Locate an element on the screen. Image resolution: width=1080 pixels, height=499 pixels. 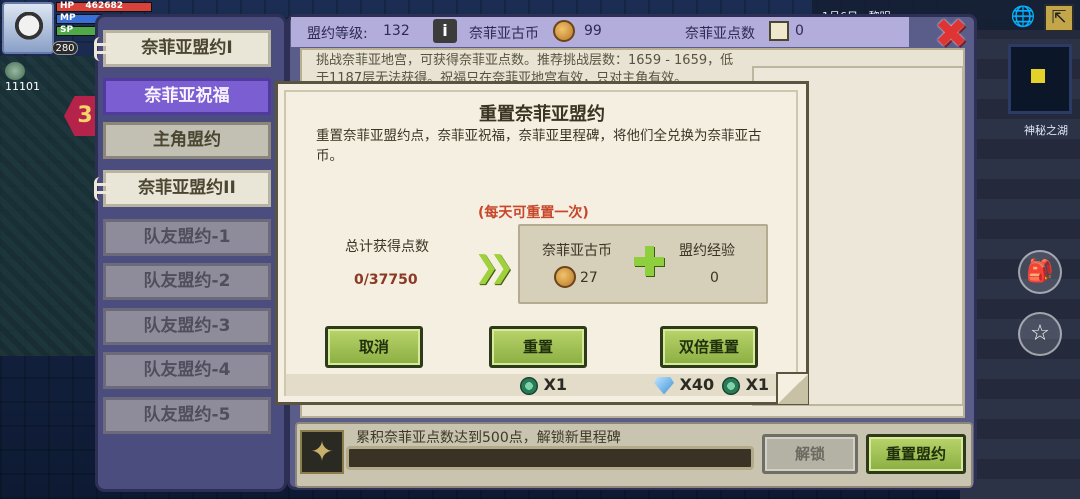
minimap is located at coordinates (1040, 79).